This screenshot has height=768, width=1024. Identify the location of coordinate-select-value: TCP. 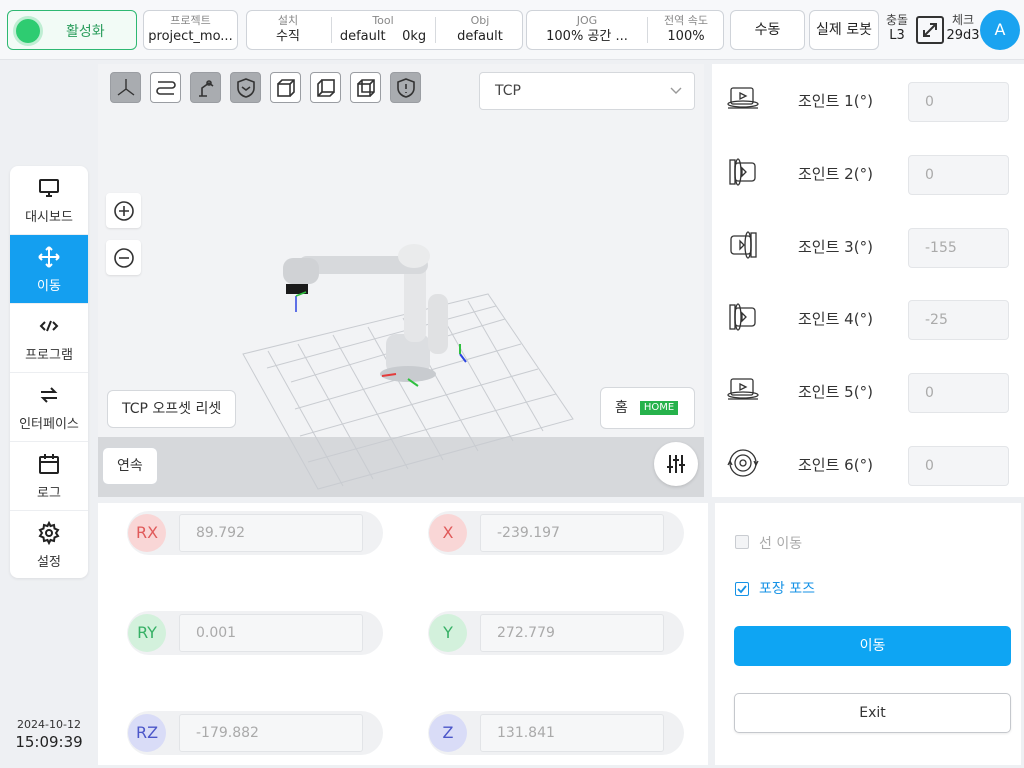
(508, 91).